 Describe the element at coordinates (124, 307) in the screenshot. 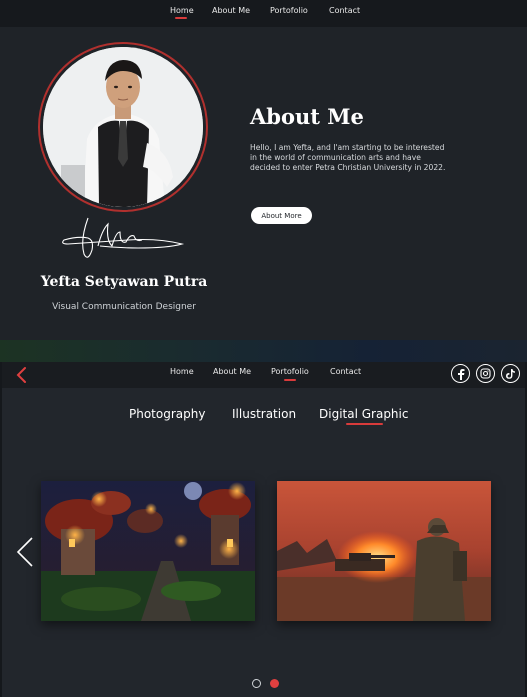

I see `profile-role: Visual Communication Designer` at that location.